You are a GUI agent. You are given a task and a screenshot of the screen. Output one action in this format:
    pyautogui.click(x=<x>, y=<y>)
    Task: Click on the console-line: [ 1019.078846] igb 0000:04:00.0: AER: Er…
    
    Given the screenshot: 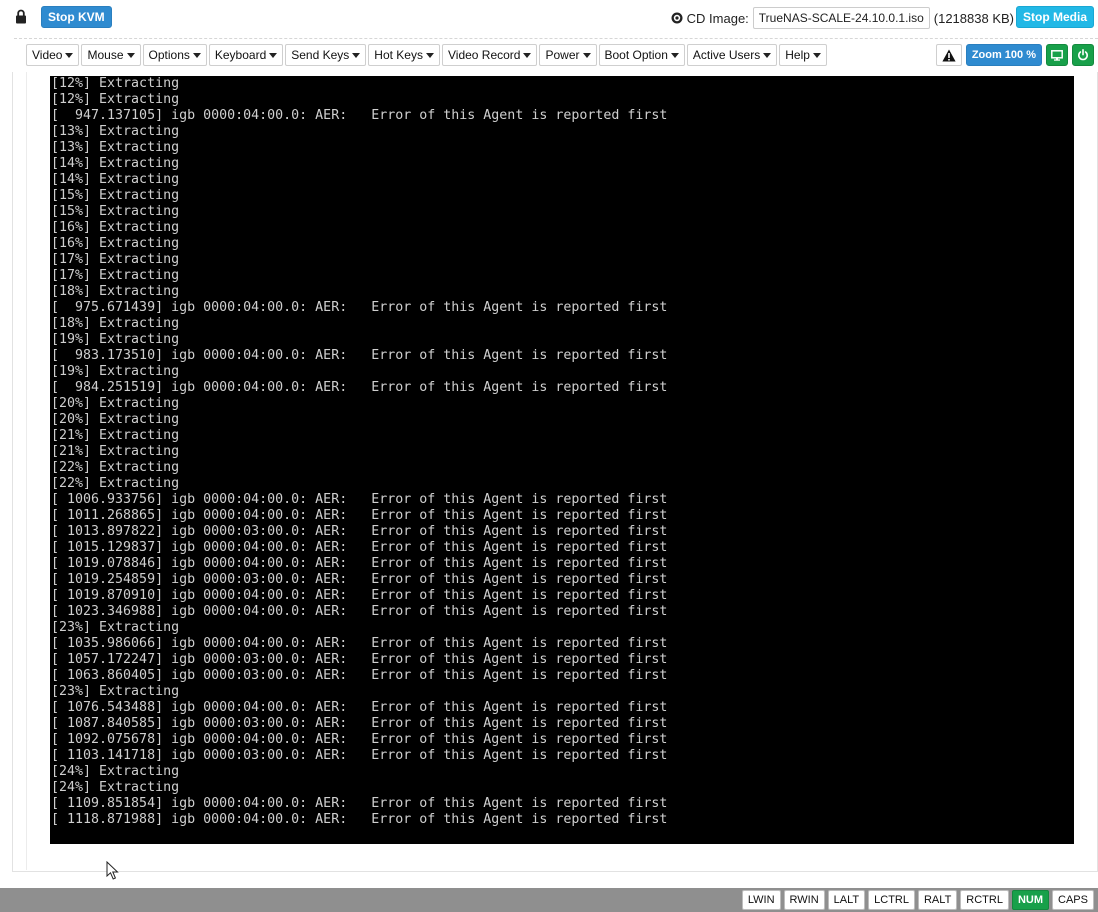 What is the action you would take?
    pyautogui.click(x=359, y=563)
    